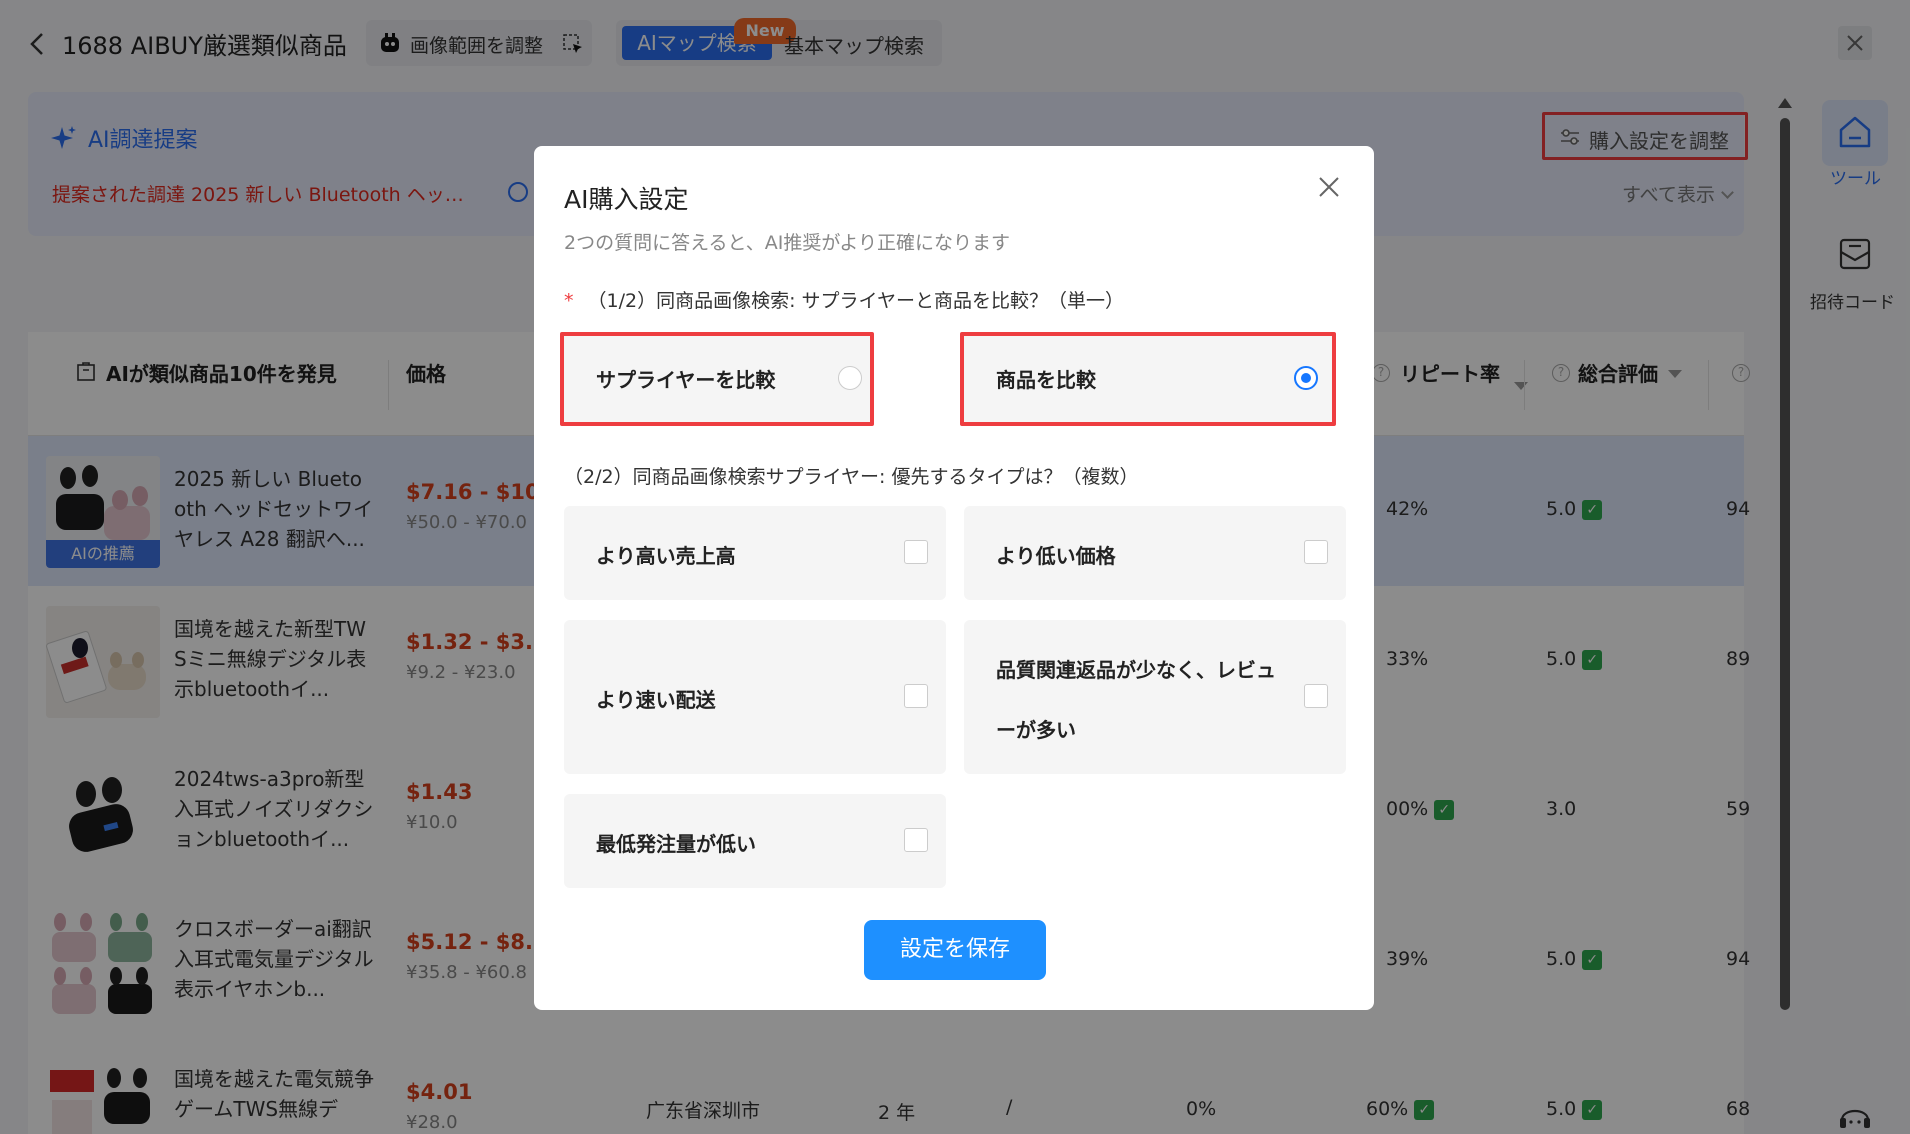 This screenshot has width=1910, height=1134. Describe the element at coordinates (569, 301) in the screenshot. I see `required-mark: *` at that location.